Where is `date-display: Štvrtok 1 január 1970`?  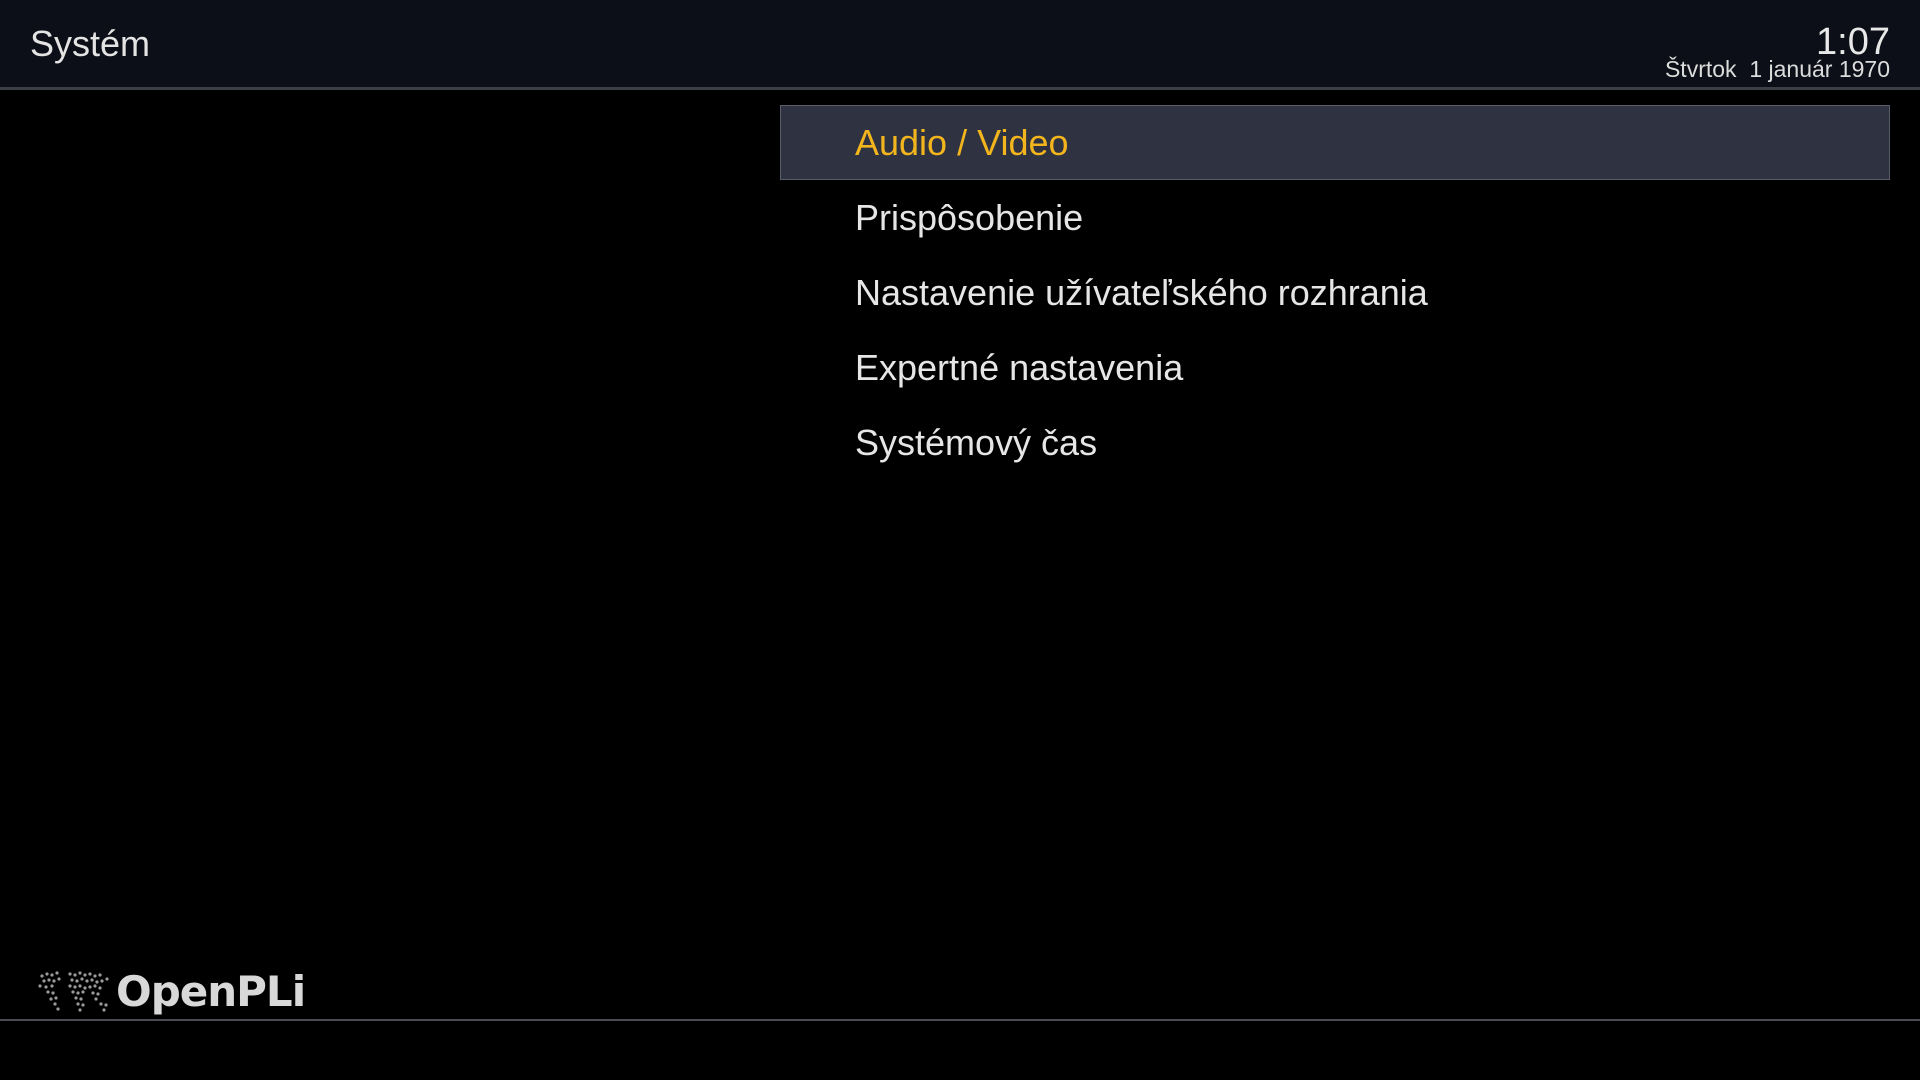 date-display: Štvrtok 1 január 1970 is located at coordinates (1777, 69).